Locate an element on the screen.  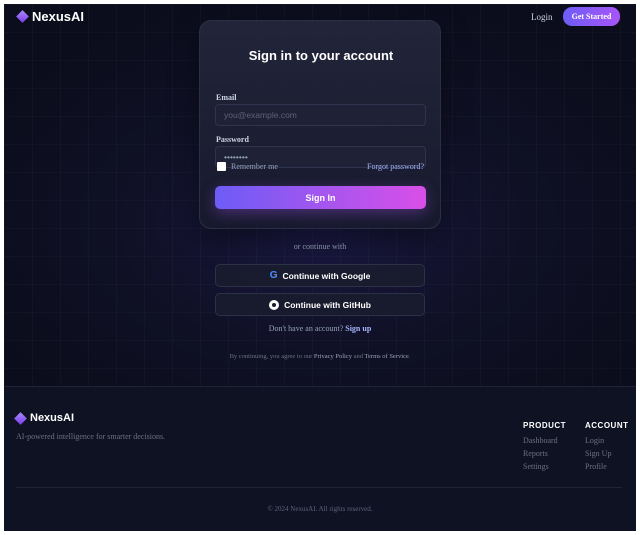
remember-label: Remember me is located at coordinates (254, 166).